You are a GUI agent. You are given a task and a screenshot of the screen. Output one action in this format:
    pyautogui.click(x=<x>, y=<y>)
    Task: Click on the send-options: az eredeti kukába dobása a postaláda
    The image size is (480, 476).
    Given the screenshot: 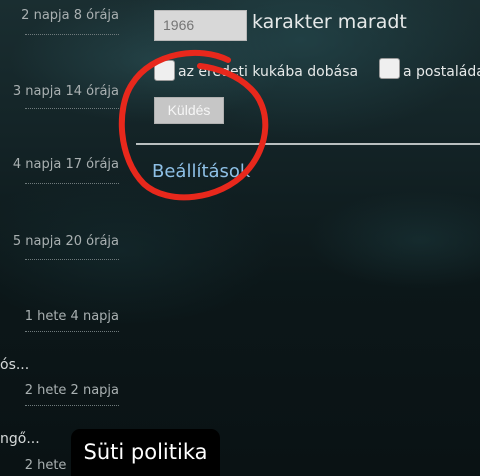 What is the action you would take?
    pyautogui.click(x=317, y=71)
    